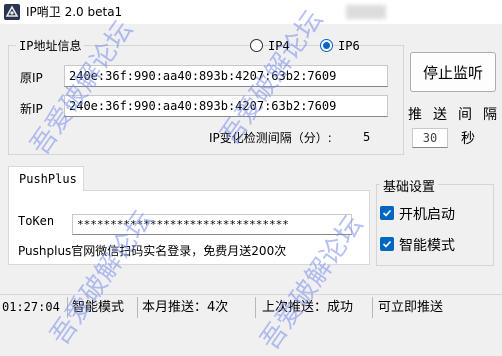 The image size is (502, 356). Describe the element at coordinates (468, 139) in the screenshot. I see `push-interval-unit: 秒` at that location.